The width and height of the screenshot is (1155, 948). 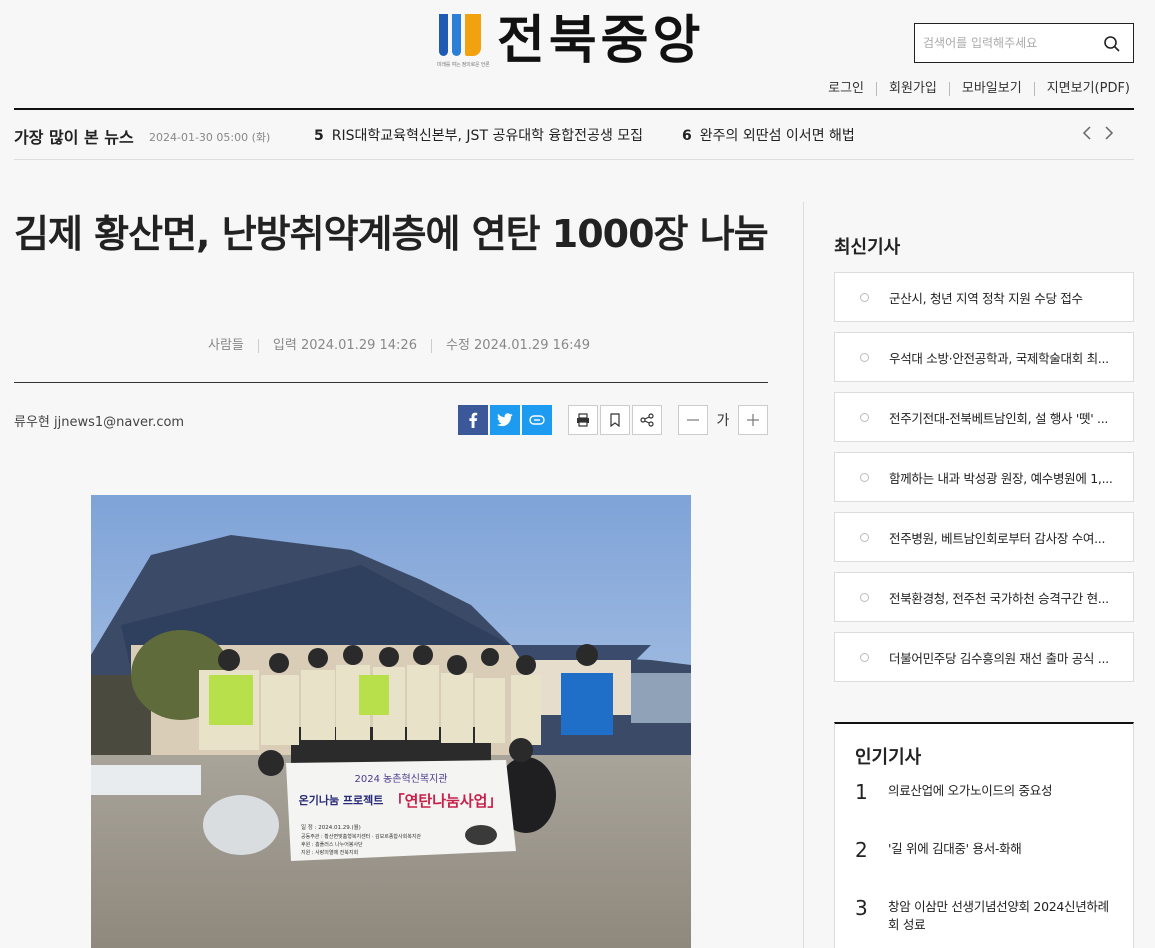 I want to click on latest-news-text: 군산시, 청년 지역 정착 지원 수당 접수, so click(x=986, y=298).